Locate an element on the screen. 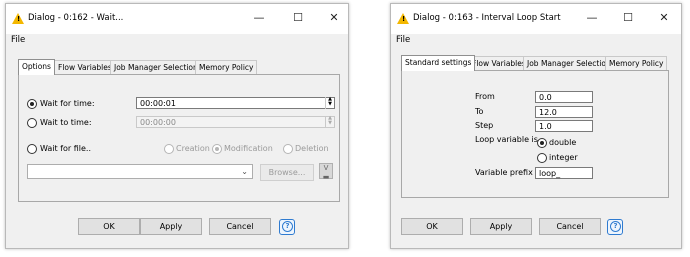 Image resolution: width=690 pixels, height=257 pixels. time-spinner: ▲ ▼ is located at coordinates (329, 103).